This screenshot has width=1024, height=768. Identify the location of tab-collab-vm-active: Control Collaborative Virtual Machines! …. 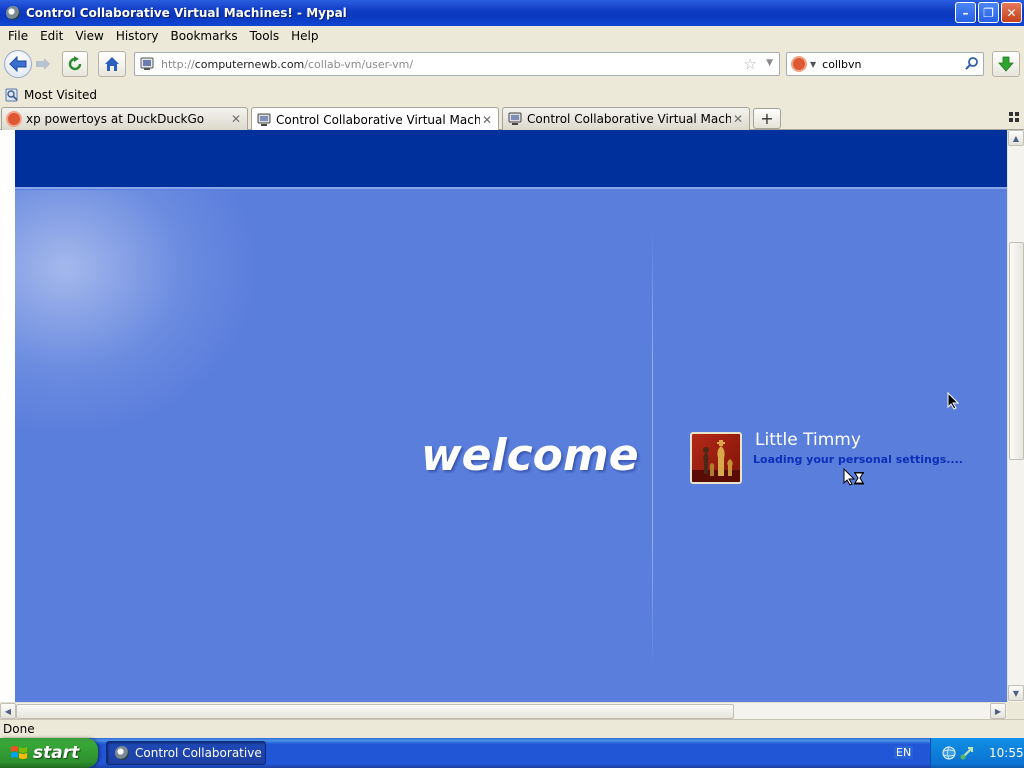
(375, 119).